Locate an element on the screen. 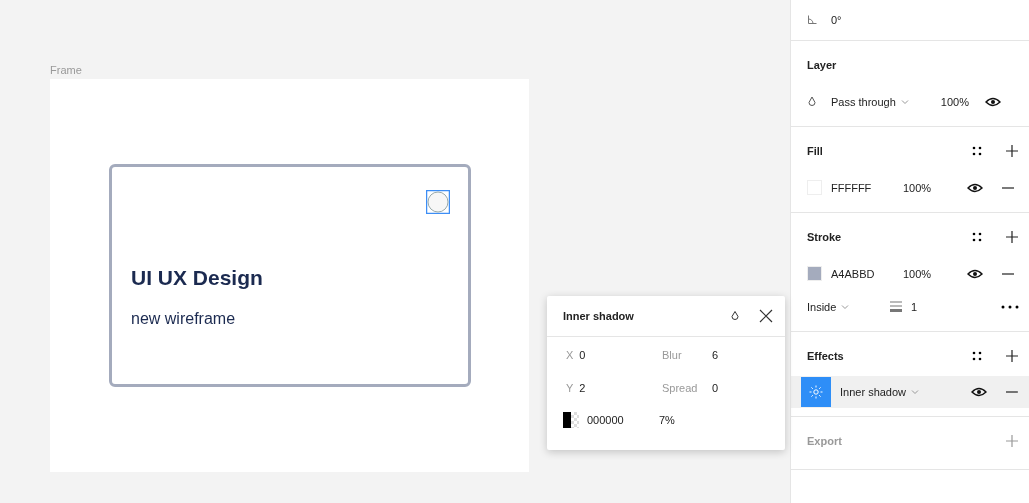 This screenshot has width=1029, height=503. field-label: Blur is located at coordinates (672, 355).